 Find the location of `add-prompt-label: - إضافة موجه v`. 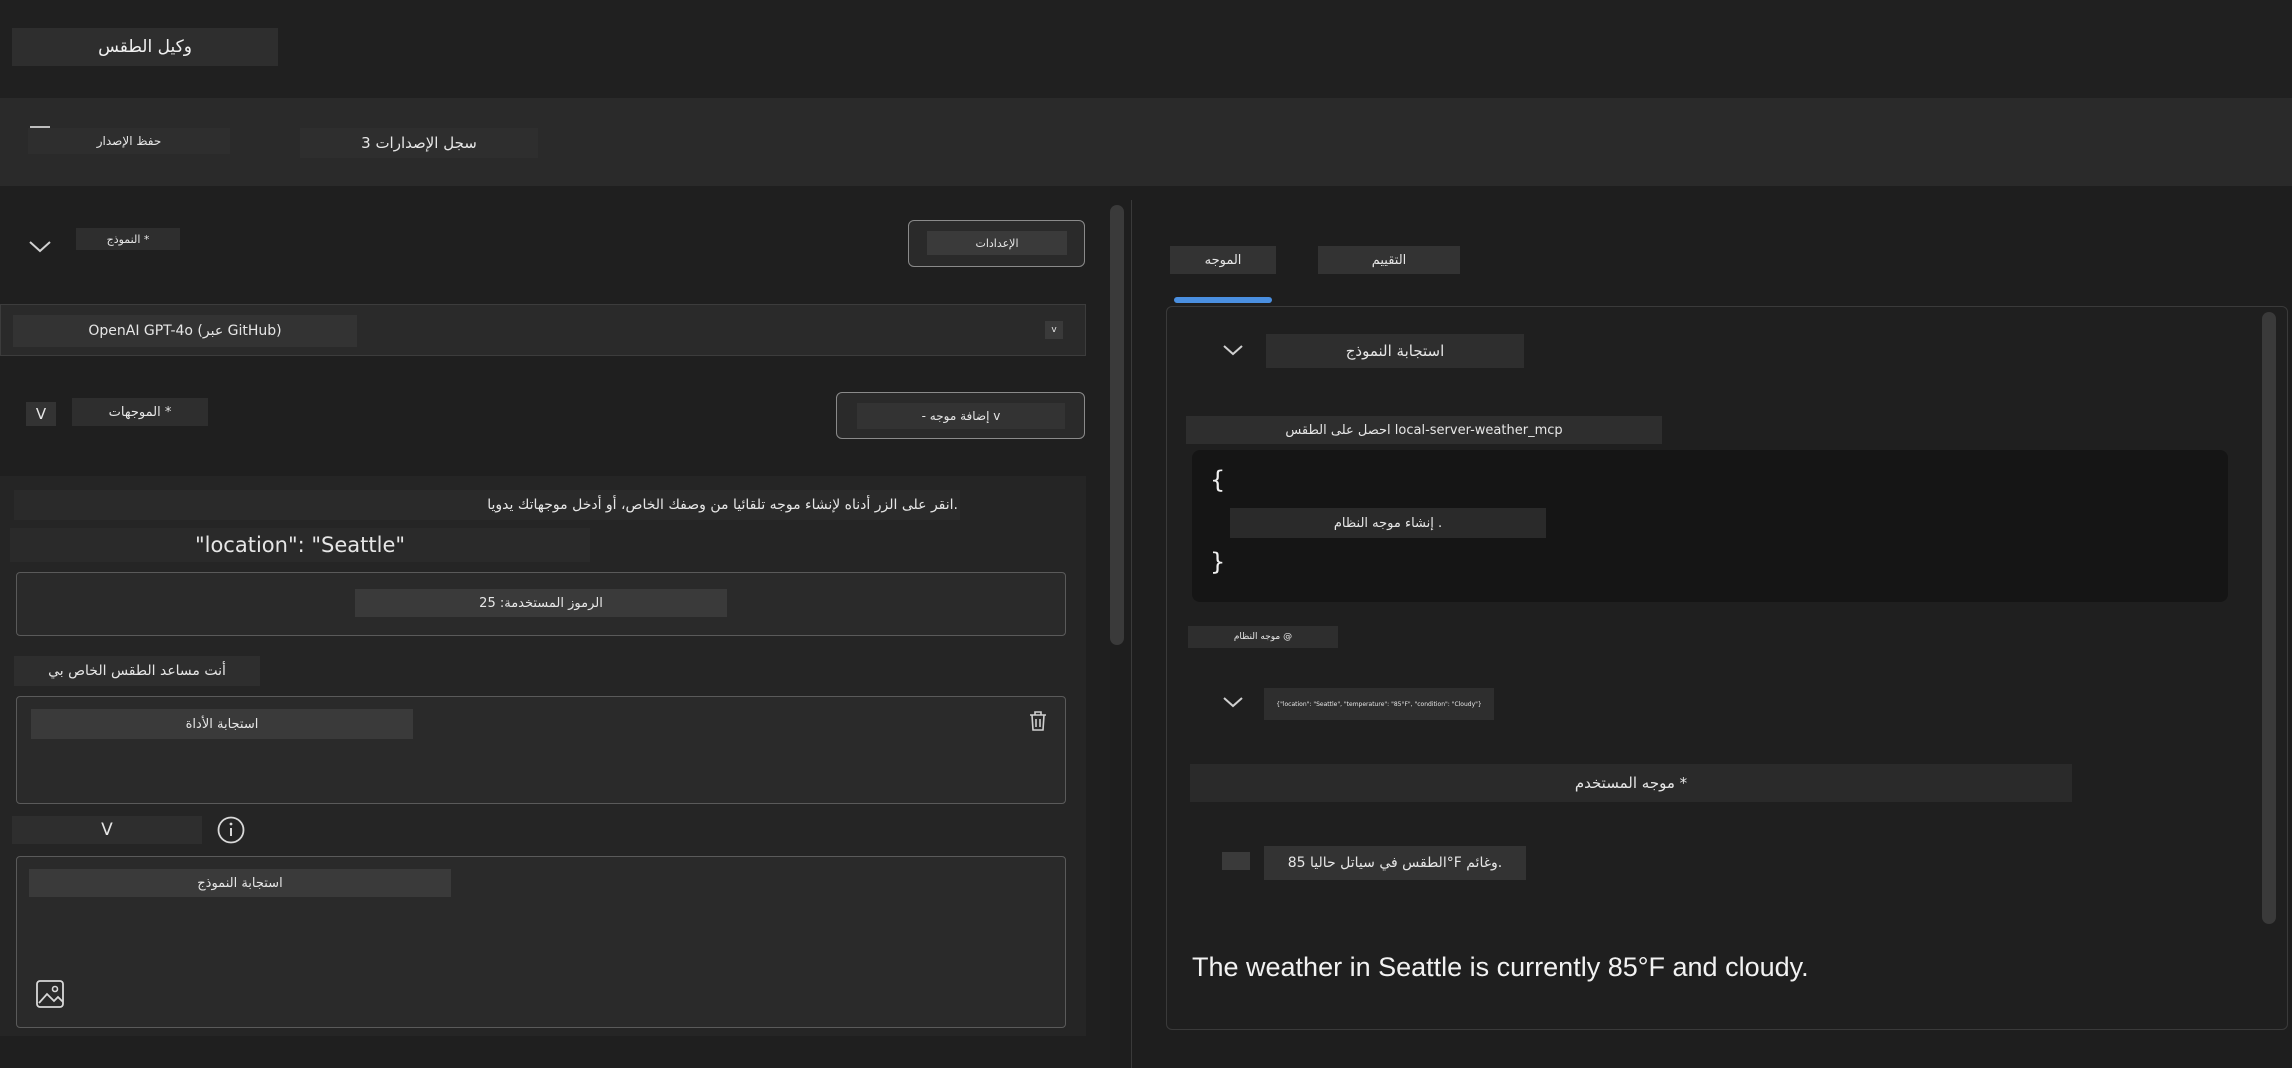

add-prompt-label: - إضافة موجه v is located at coordinates (961, 416).